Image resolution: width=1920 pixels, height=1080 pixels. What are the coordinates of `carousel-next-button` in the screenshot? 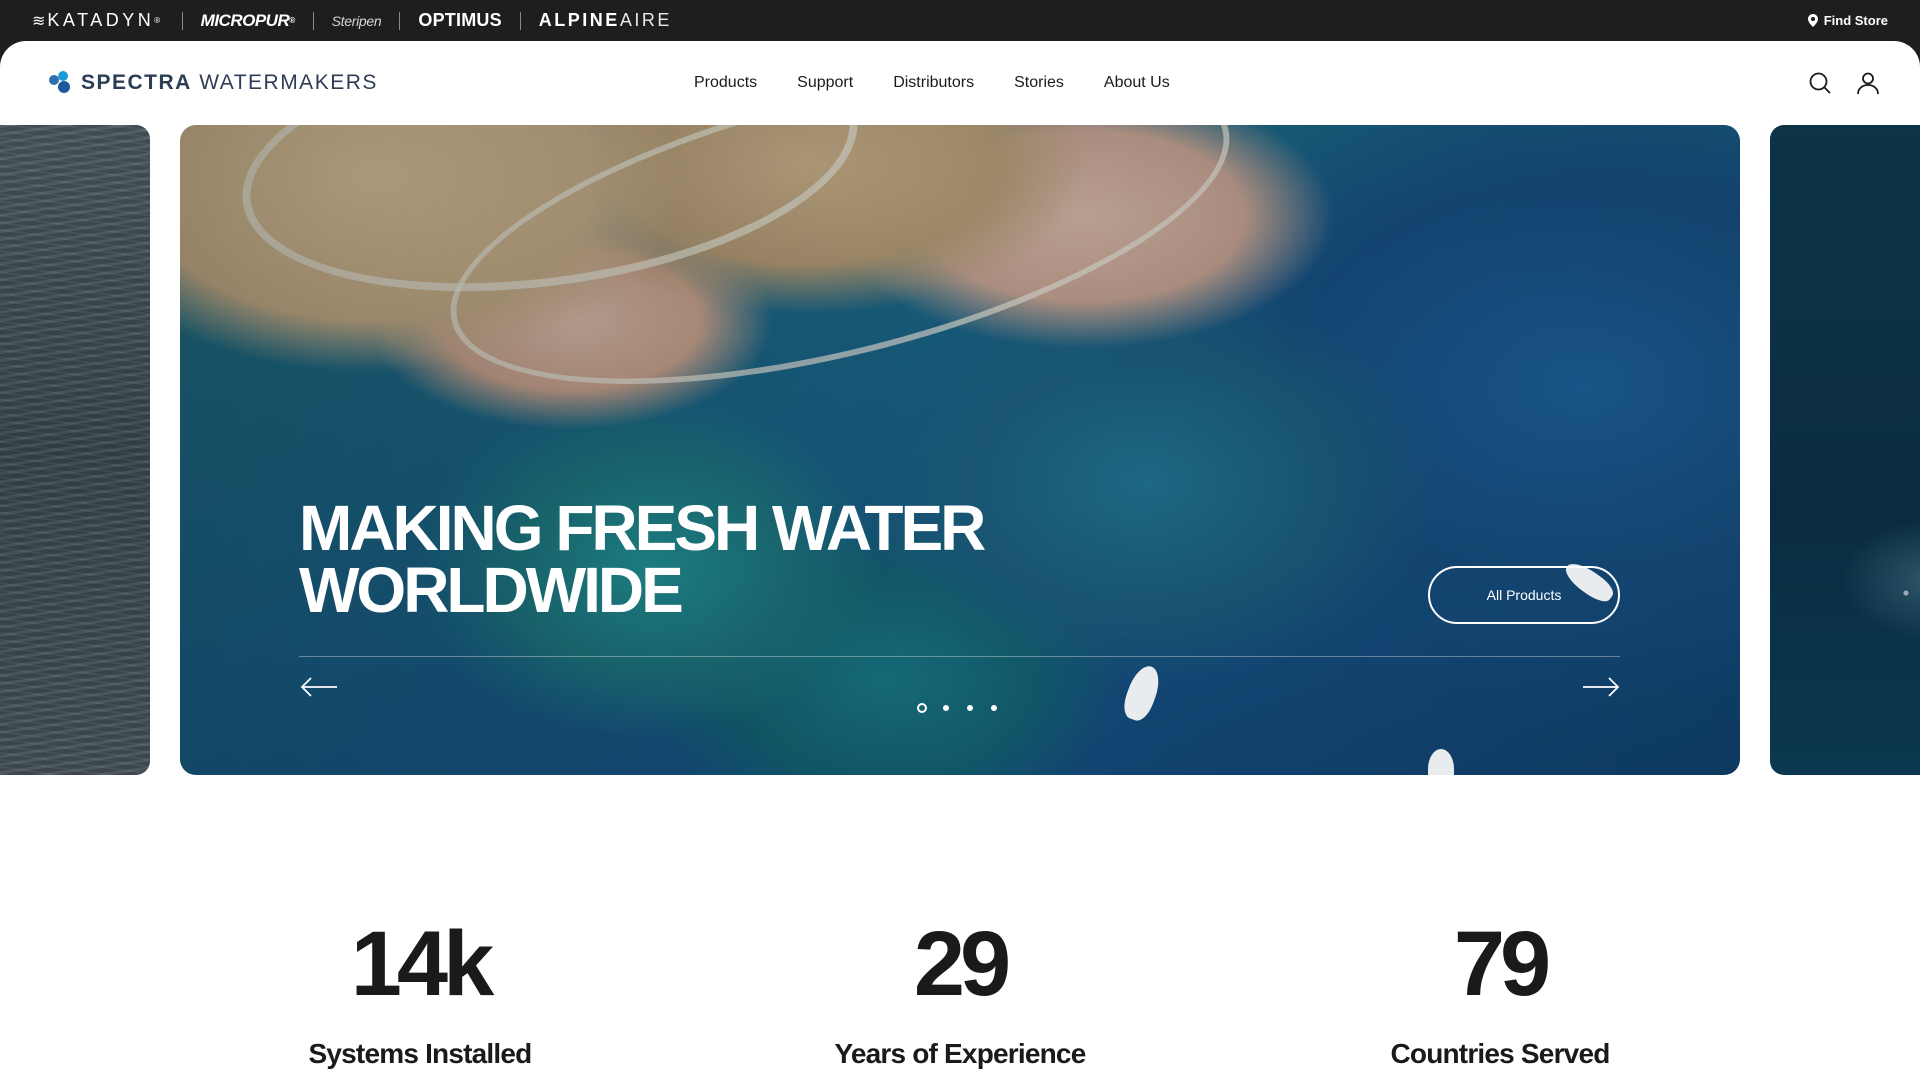 It's located at (1601, 687).